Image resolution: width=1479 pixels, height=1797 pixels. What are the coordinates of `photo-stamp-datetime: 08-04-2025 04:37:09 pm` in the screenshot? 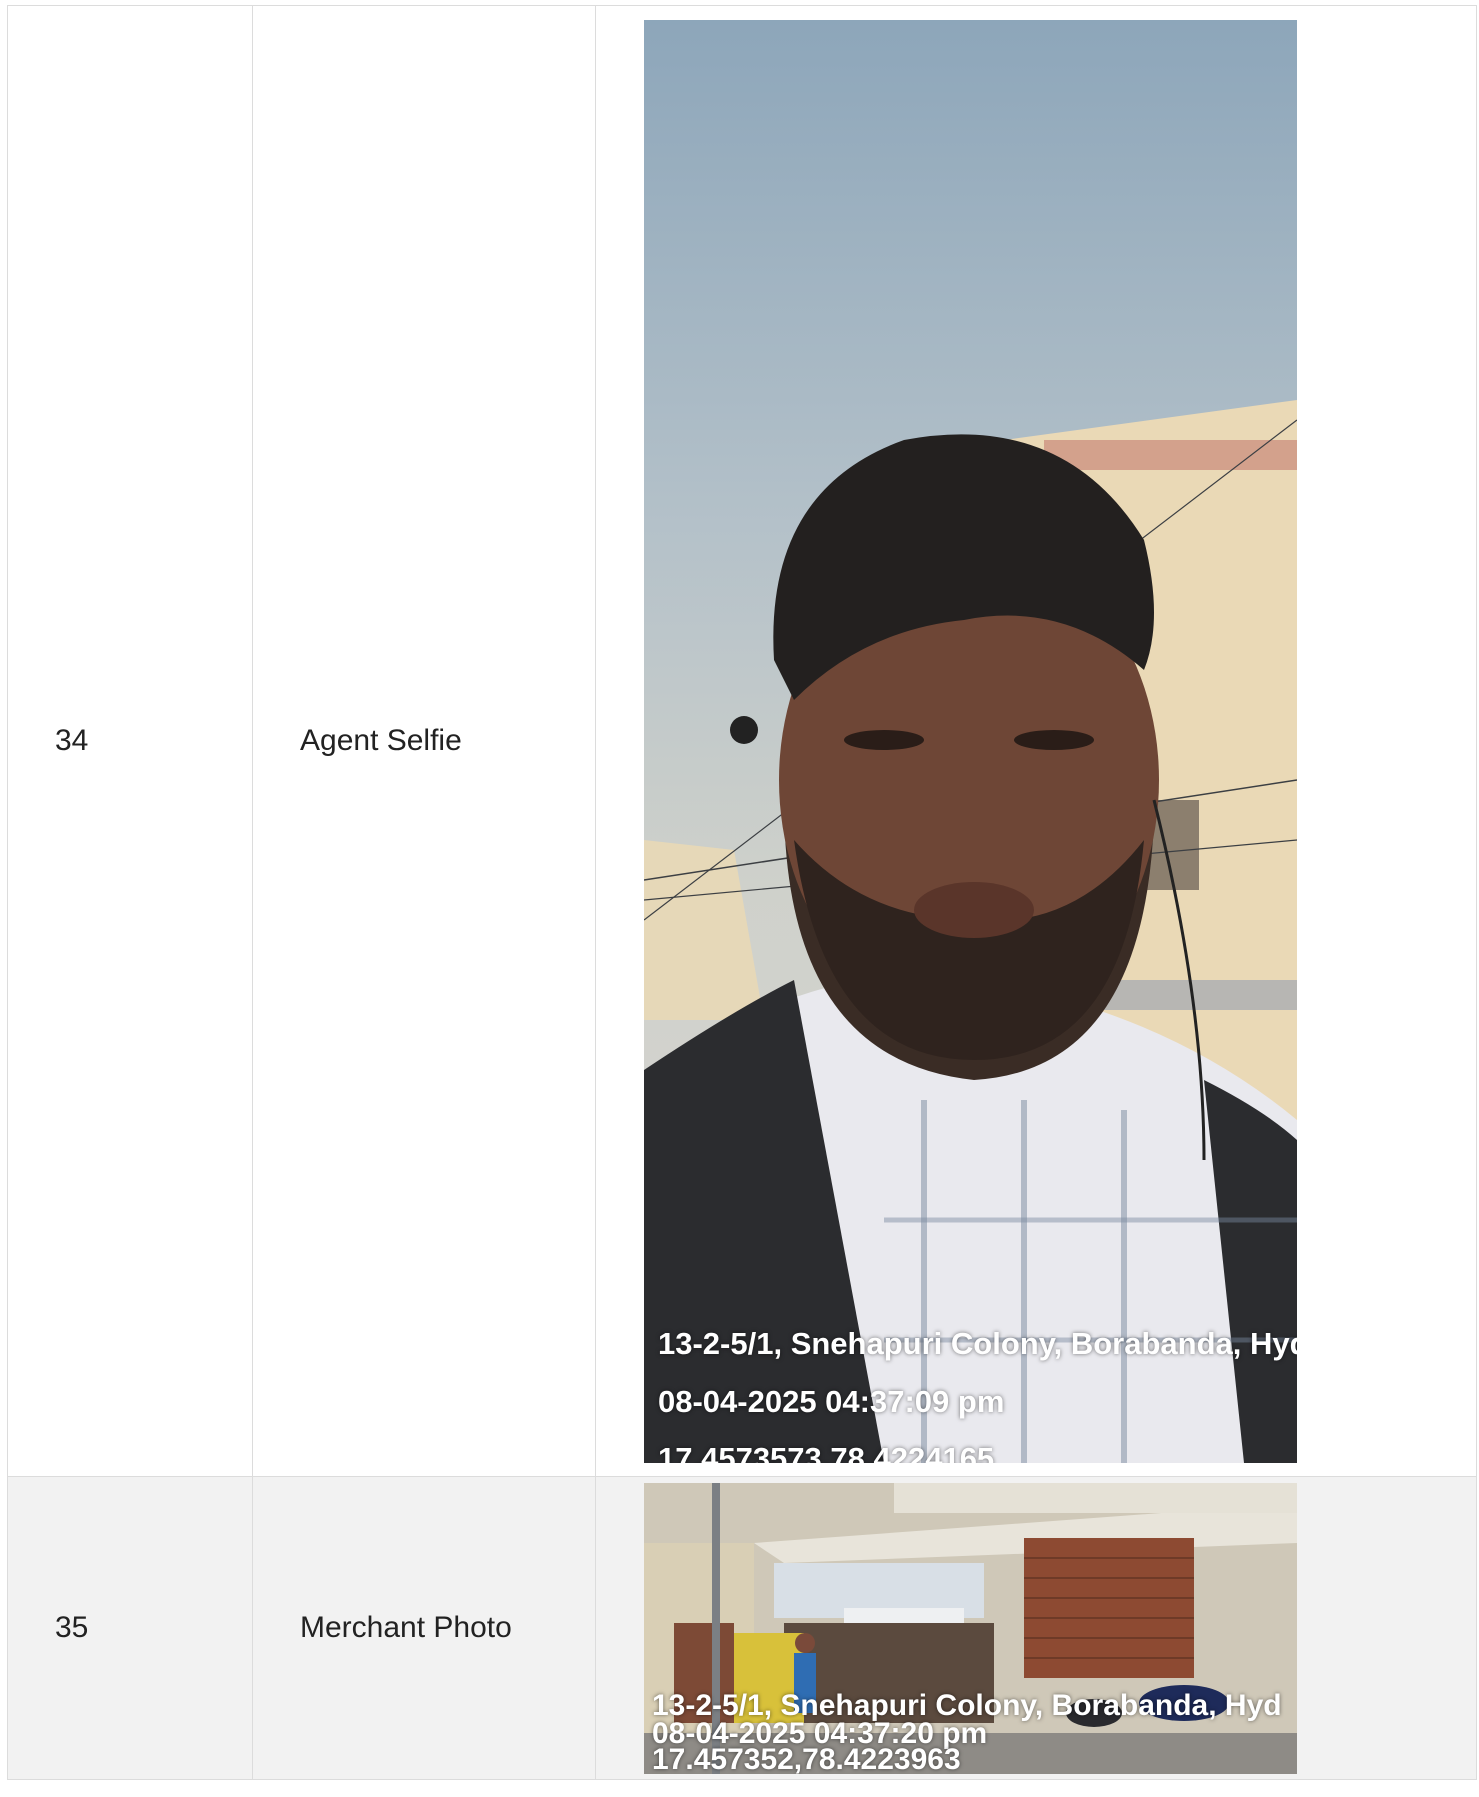 It's located at (831, 1401).